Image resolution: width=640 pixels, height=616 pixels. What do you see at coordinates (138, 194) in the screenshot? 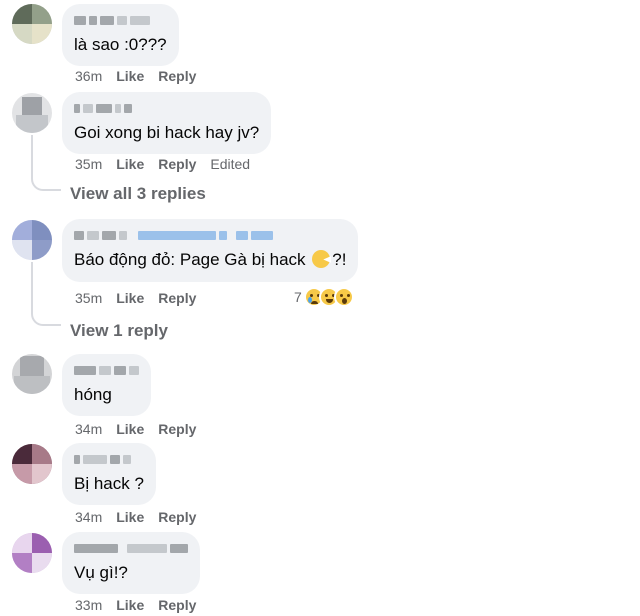
I see `view-replies-link: View all 3 replies` at bounding box center [138, 194].